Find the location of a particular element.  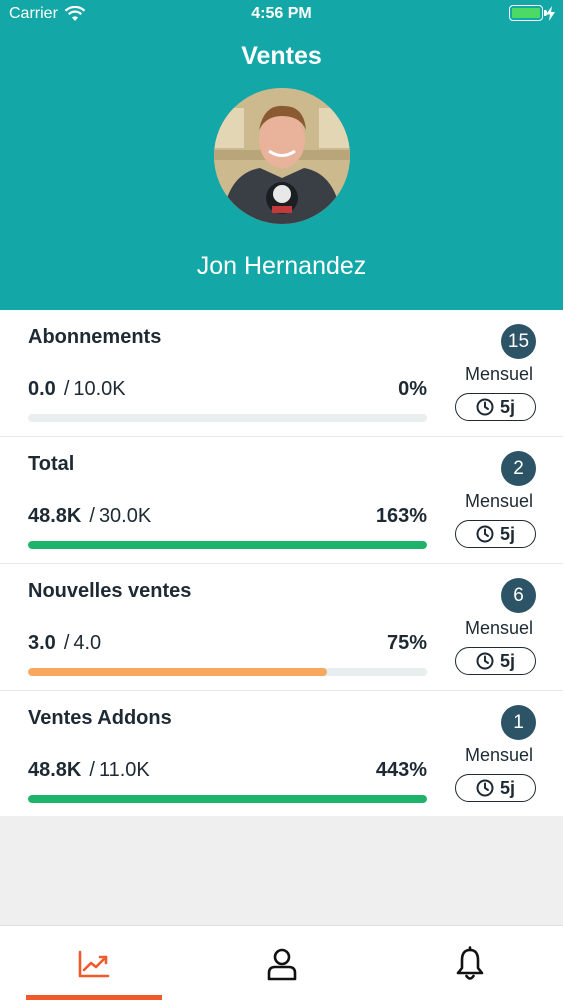

tab-notifications is located at coordinates (469, 963).